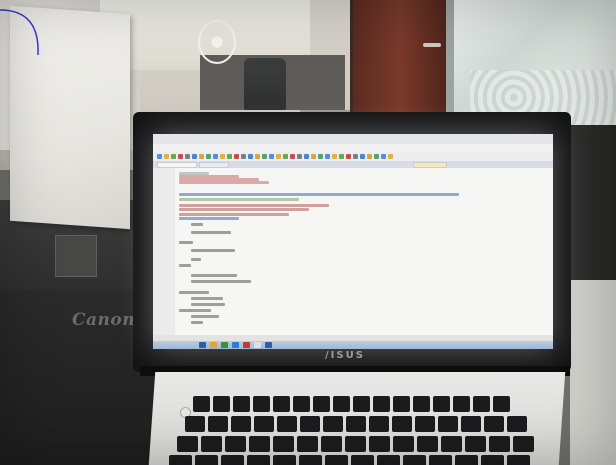  Describe the element at coordinates (399, 60) in the screenshot. I see `wooden-door` at that location.